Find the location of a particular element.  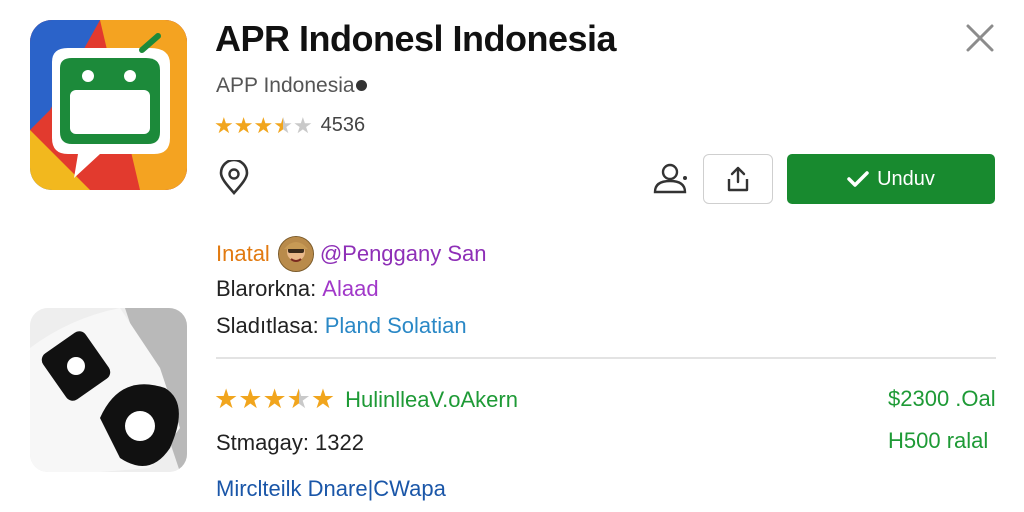

app-title: APR Indonesl Indonesia is located at coordinates (416, 38).